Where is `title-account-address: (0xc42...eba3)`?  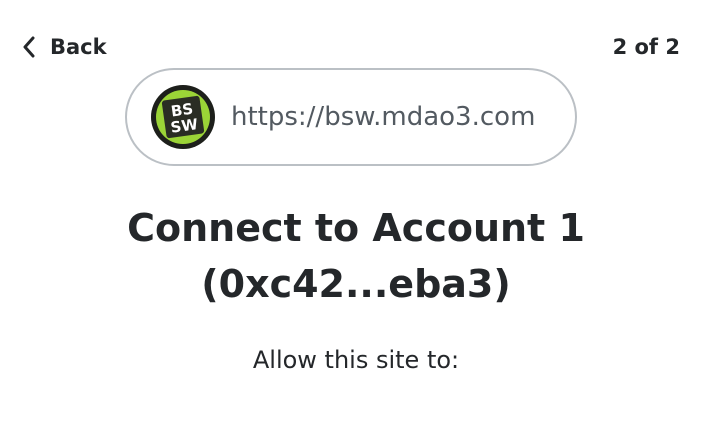 title-account-address: (0xc42...eba3) is located at coordinates (356, 284).